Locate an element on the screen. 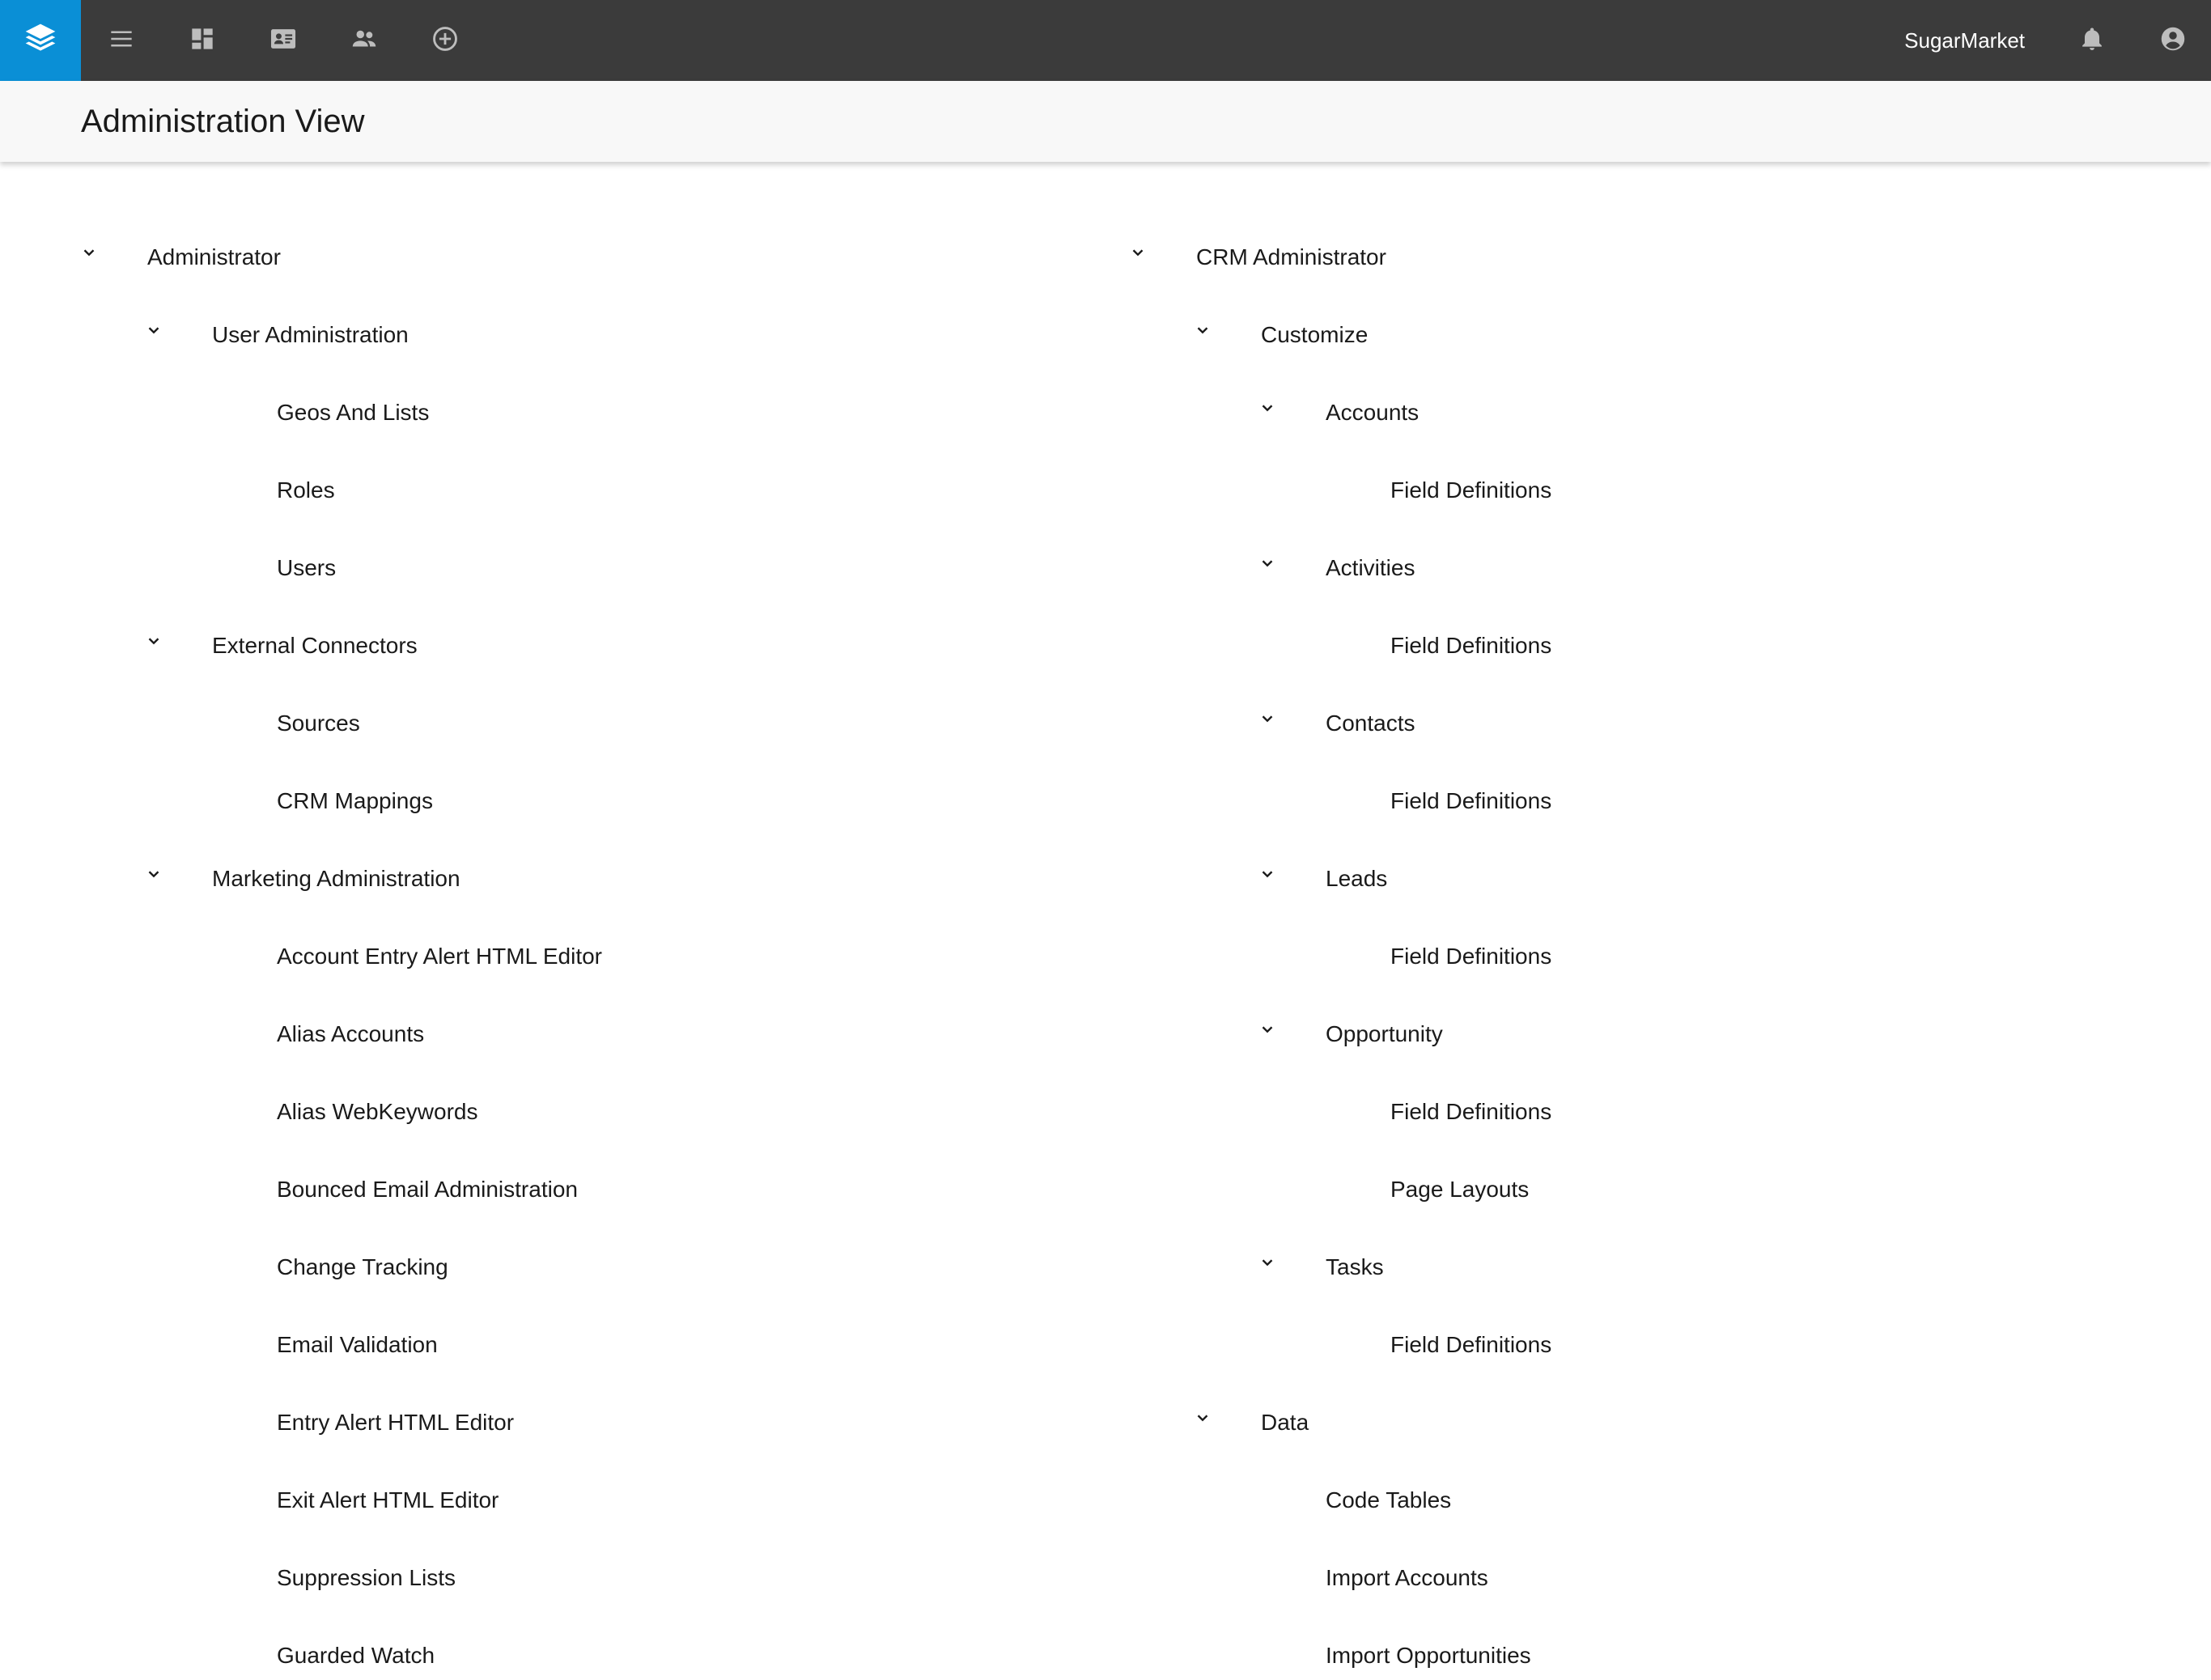  tree-node-crm-administrator: CRM Administrator is located at coordinates (1291, 258).